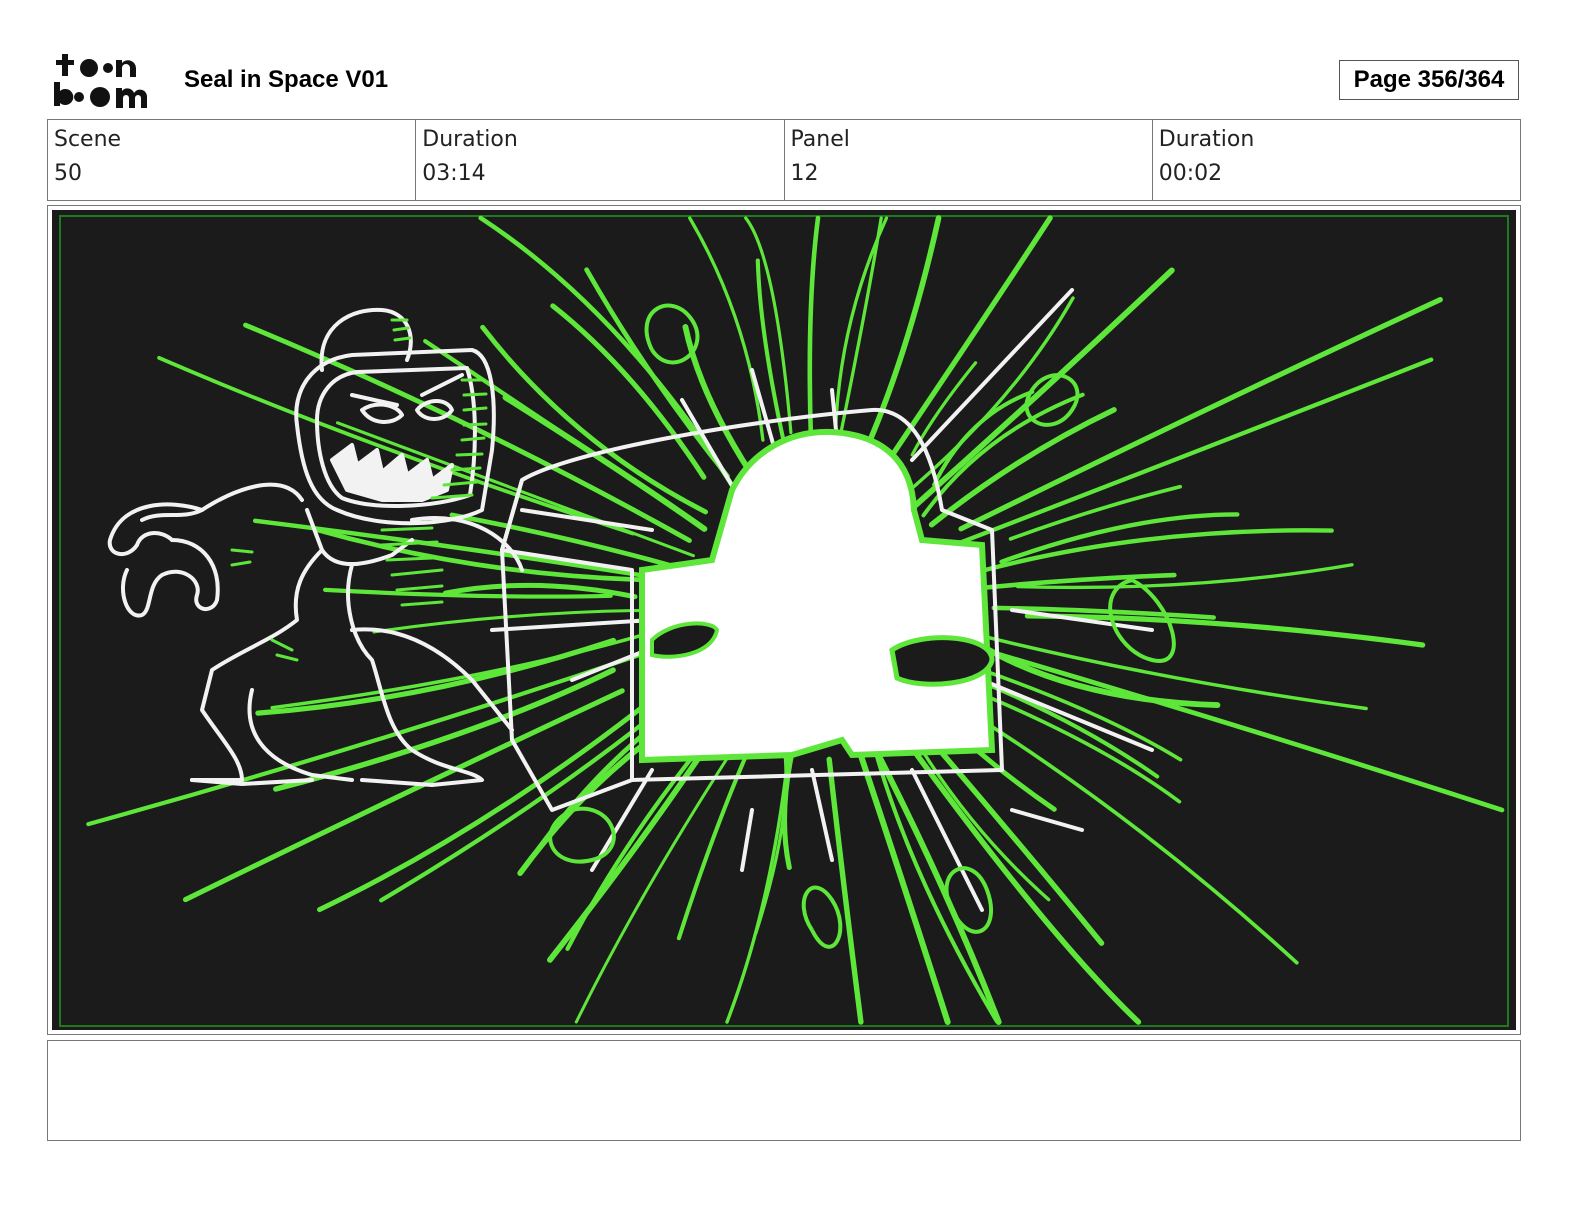  Describe the element at coordinates (454, 173) in the screenshot. I see `scene-duration-value: 03:14` at that location.